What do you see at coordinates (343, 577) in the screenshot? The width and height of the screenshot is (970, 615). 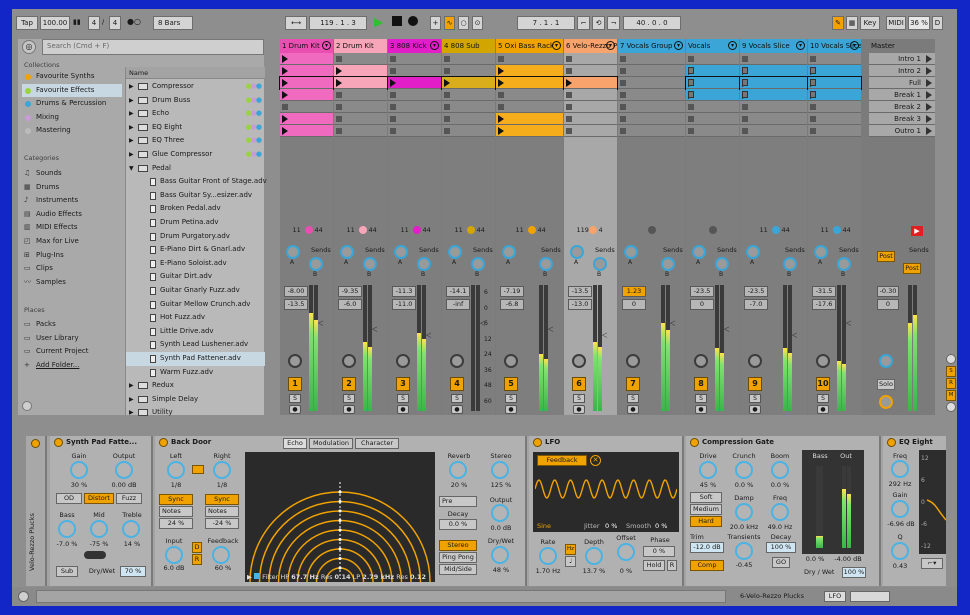 I see `echo-res1-value: 0.14` at bounding box center [343, 577].